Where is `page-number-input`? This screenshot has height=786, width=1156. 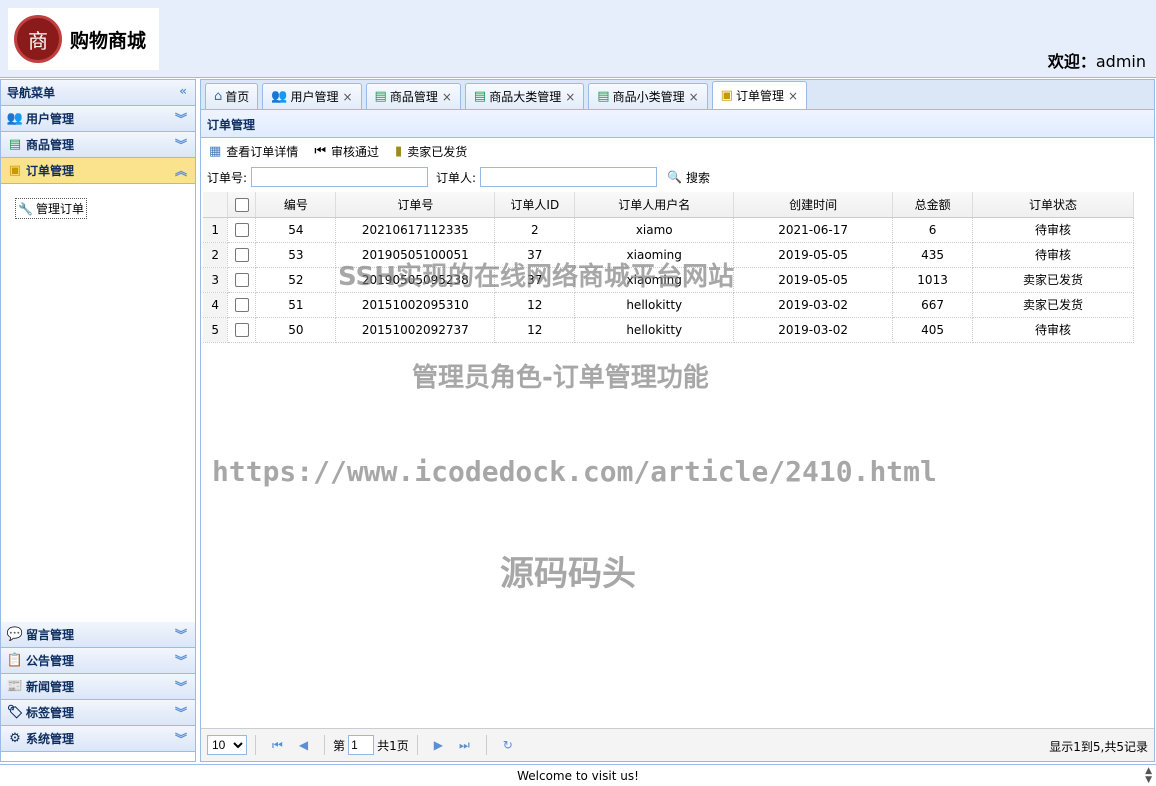 page-number-input is located at coordinates (361, 745).